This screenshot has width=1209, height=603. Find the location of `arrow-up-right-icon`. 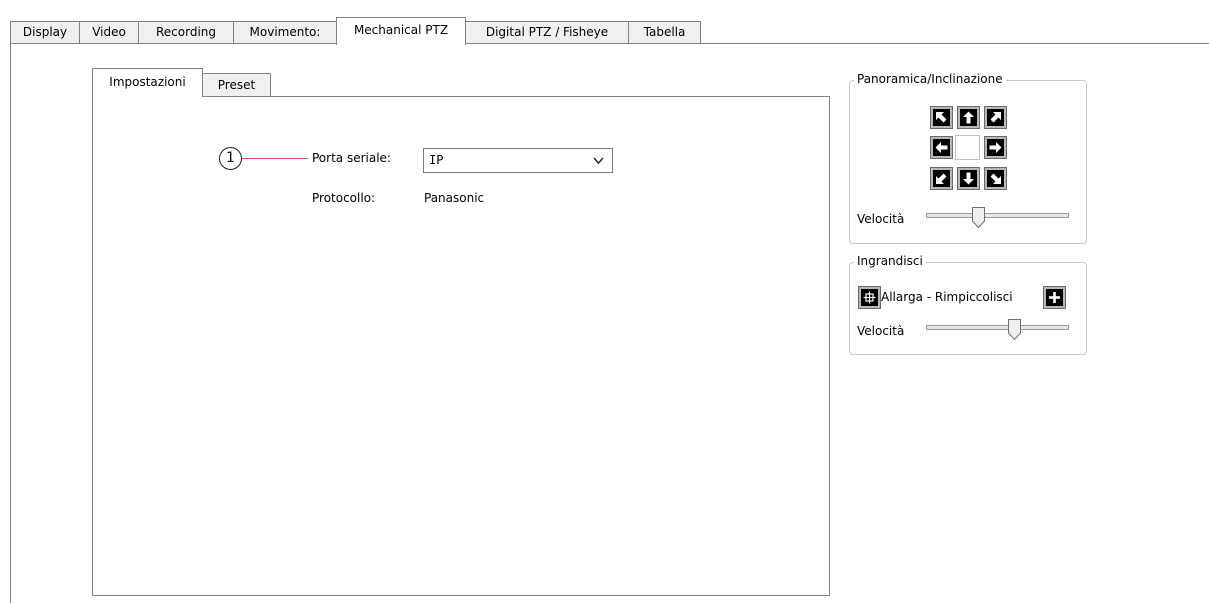

arrow-up-right-icon is located at coordinates (995, 117).